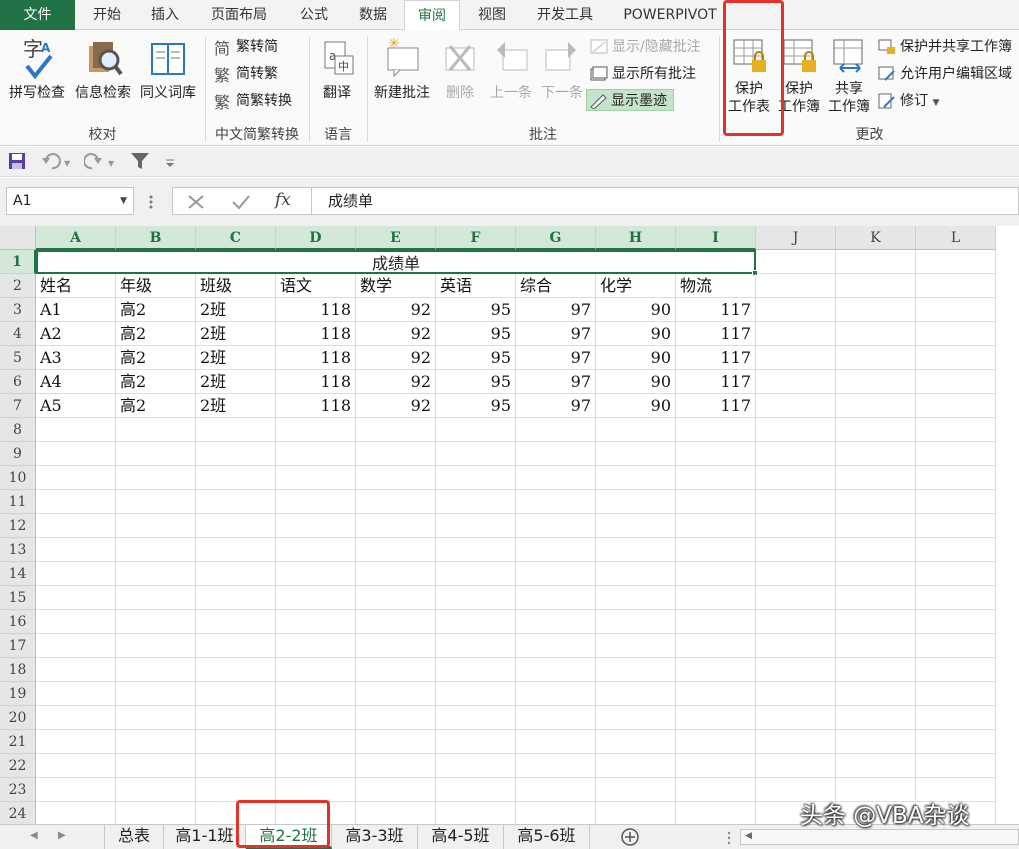  Describe the element at coordinates (18, 478) in the screenshot. I see `row-header: 10` at that location.